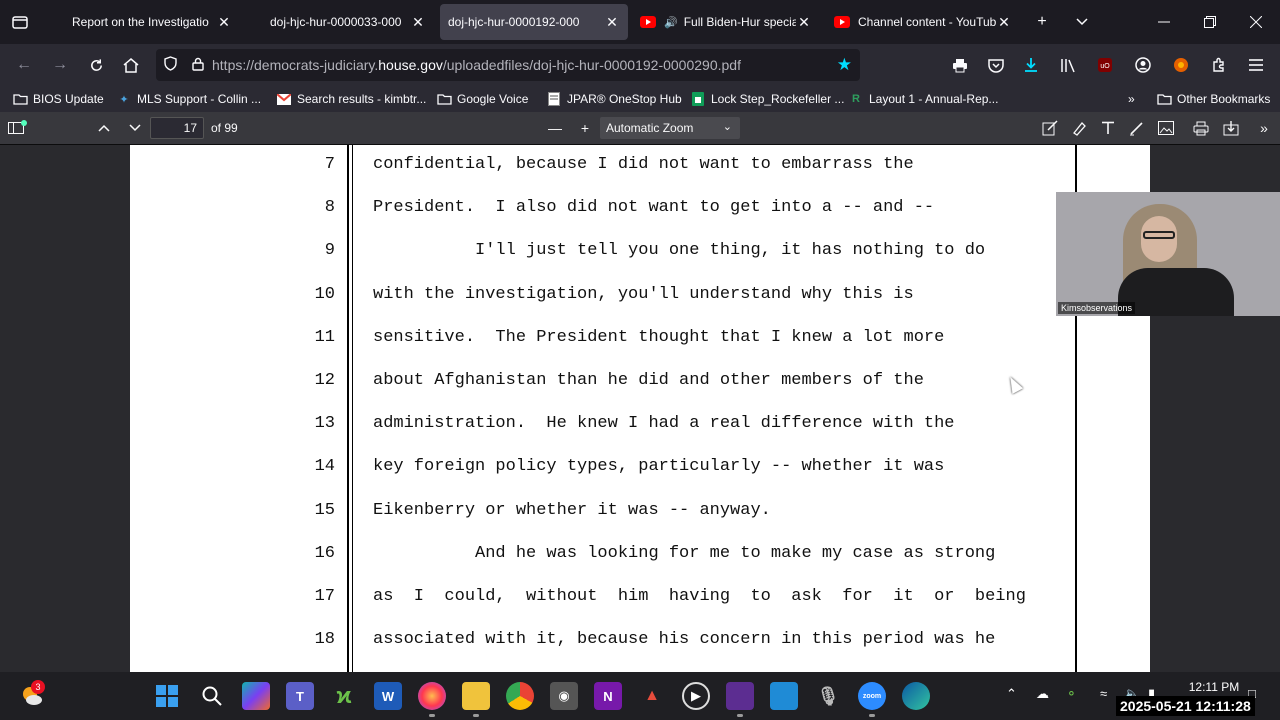  I want to click on teams-icon: T, so click(300, 696).